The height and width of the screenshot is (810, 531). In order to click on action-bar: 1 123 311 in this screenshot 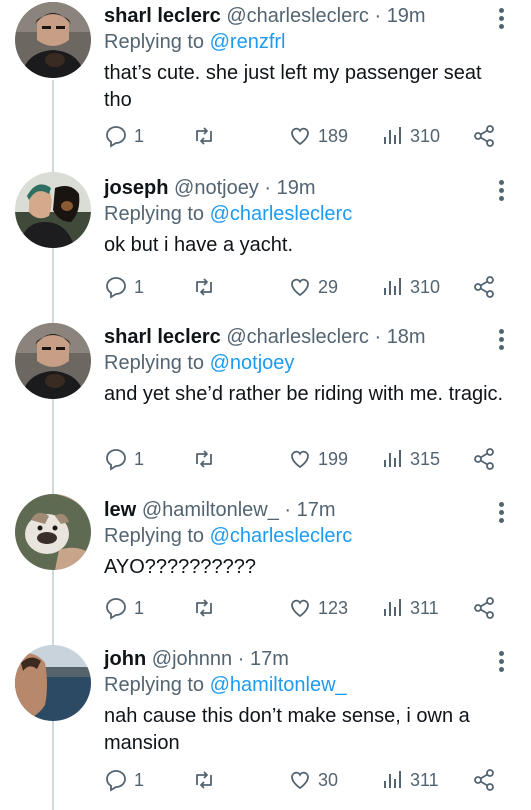, I will do `click(304, 608)`.